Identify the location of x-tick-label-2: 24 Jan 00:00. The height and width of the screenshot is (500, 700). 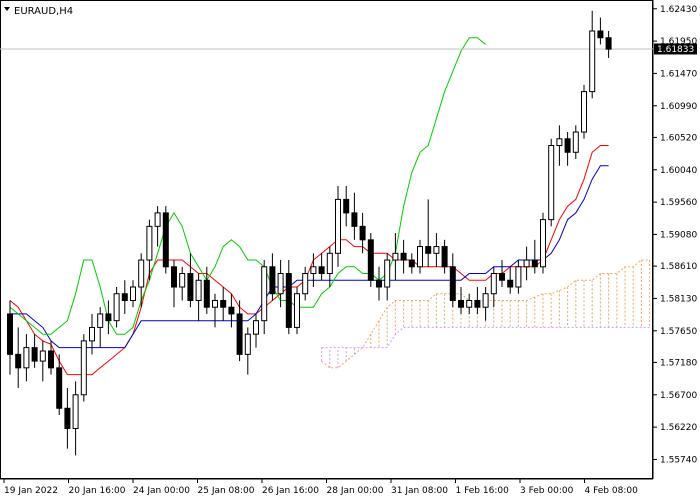
(161, 491).